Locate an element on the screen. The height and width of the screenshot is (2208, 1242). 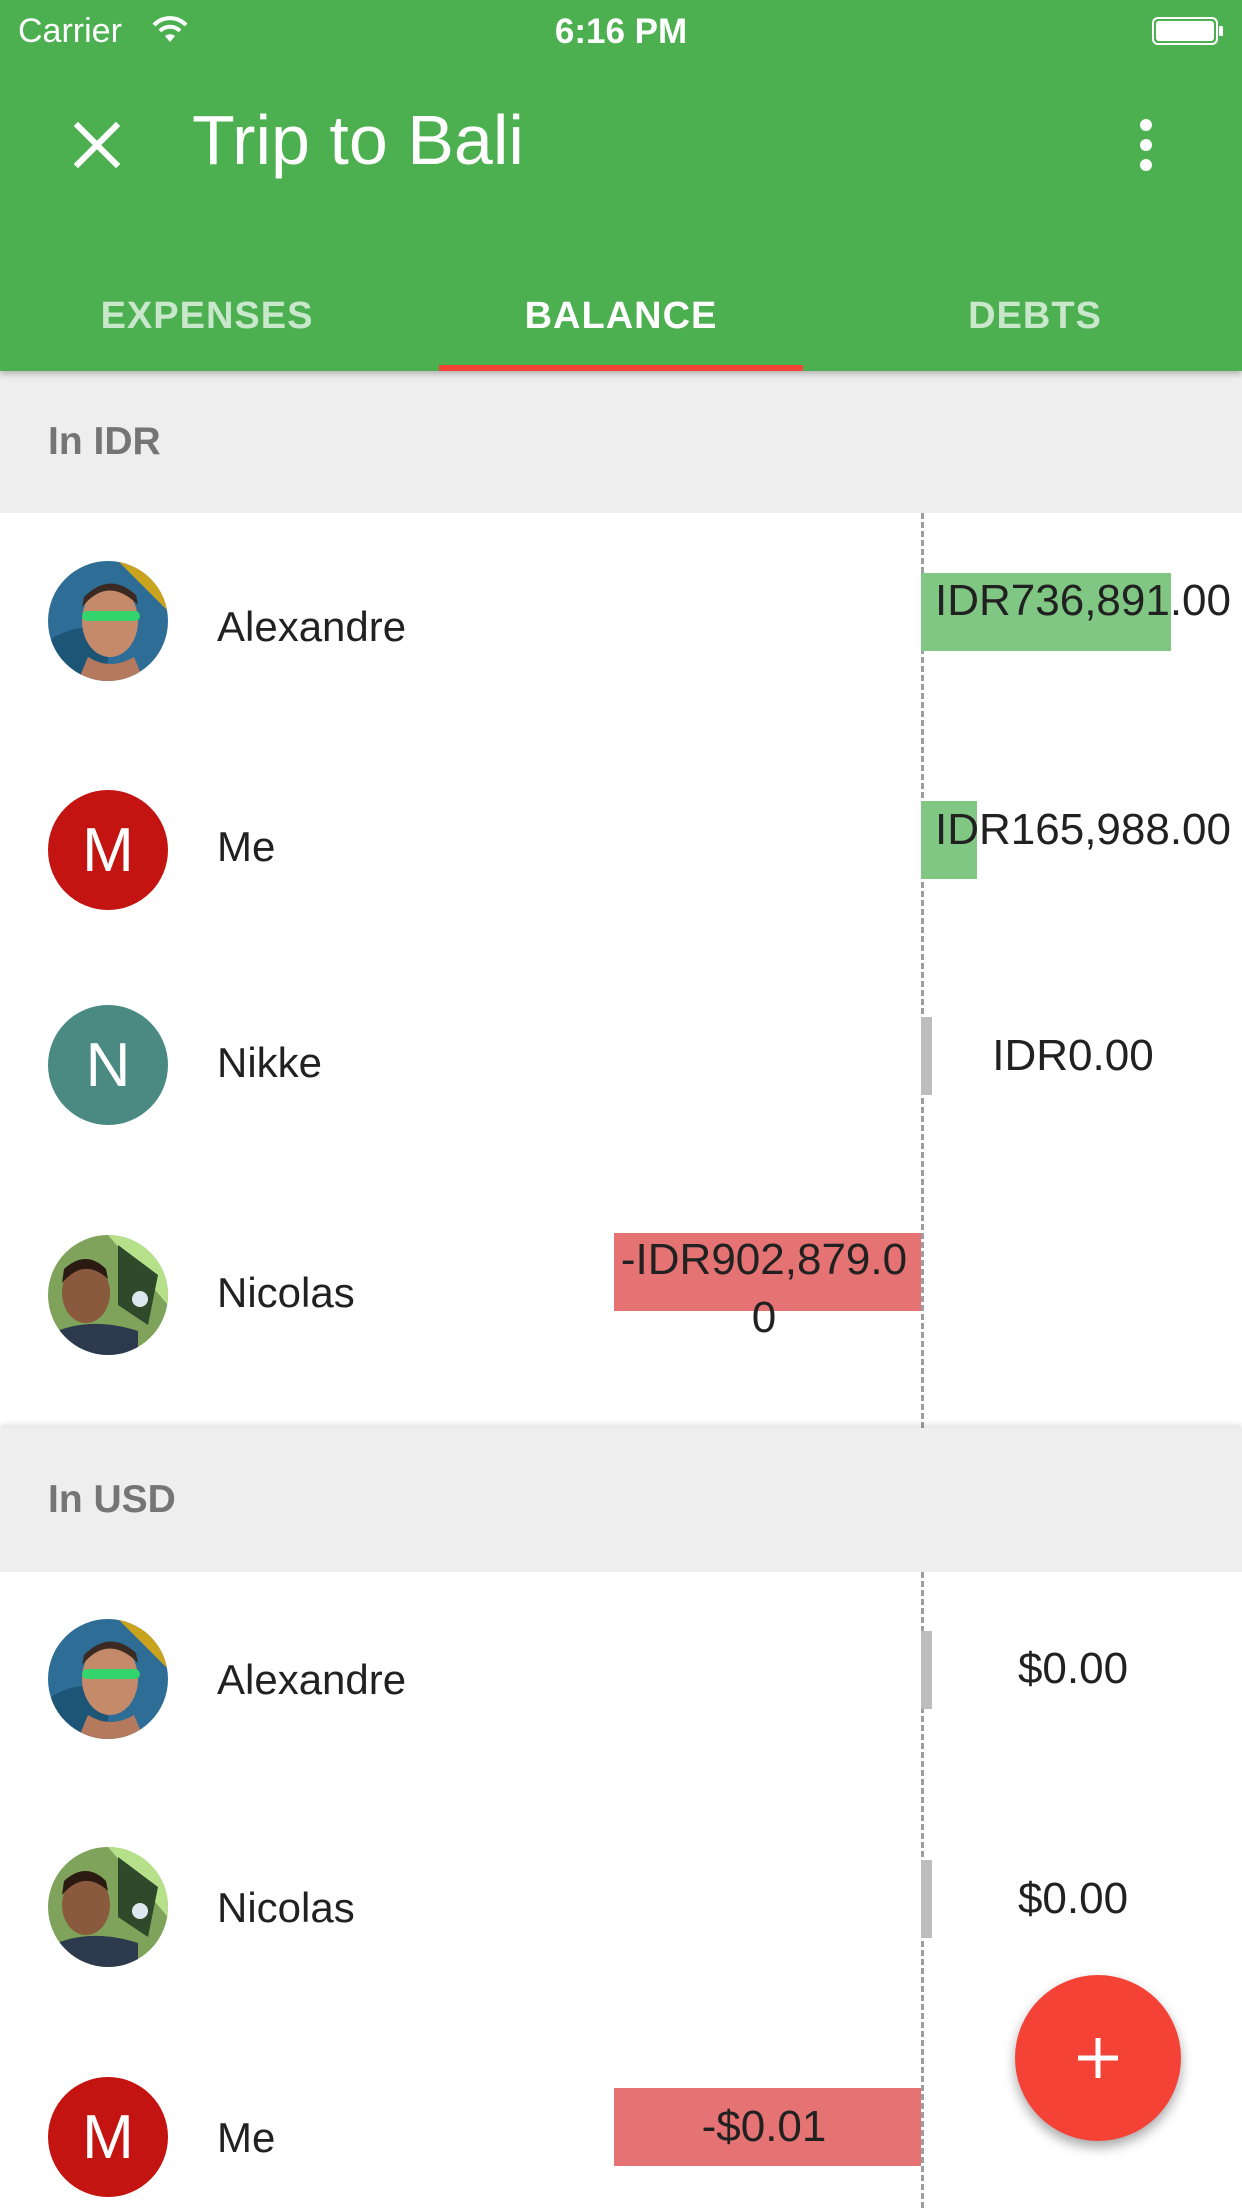
add-expense-button is located at coordinates (1098, 2058).